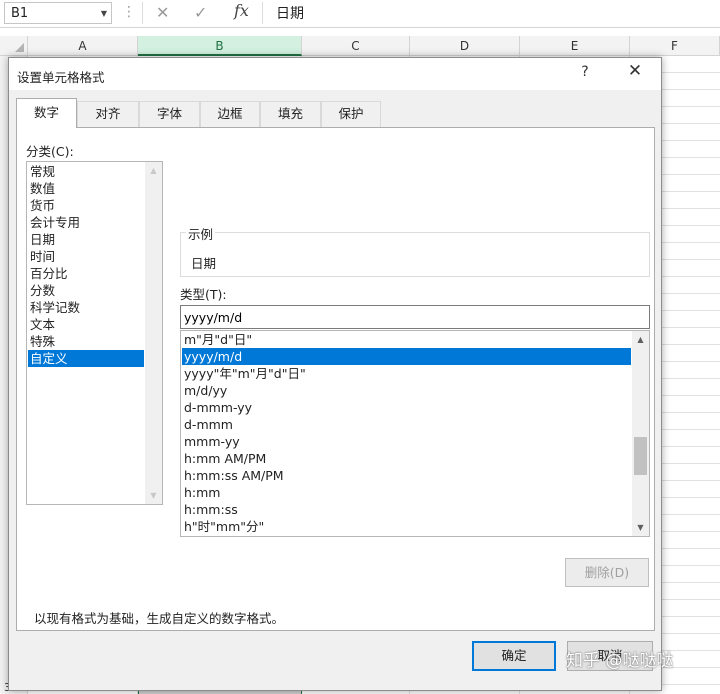 Image resolution: width=720 pixels, height=694 pixels. What do you see at coordinates (14, 46) in the screenshot?
I see `select-all-corner` at bounding box center [14, 46].